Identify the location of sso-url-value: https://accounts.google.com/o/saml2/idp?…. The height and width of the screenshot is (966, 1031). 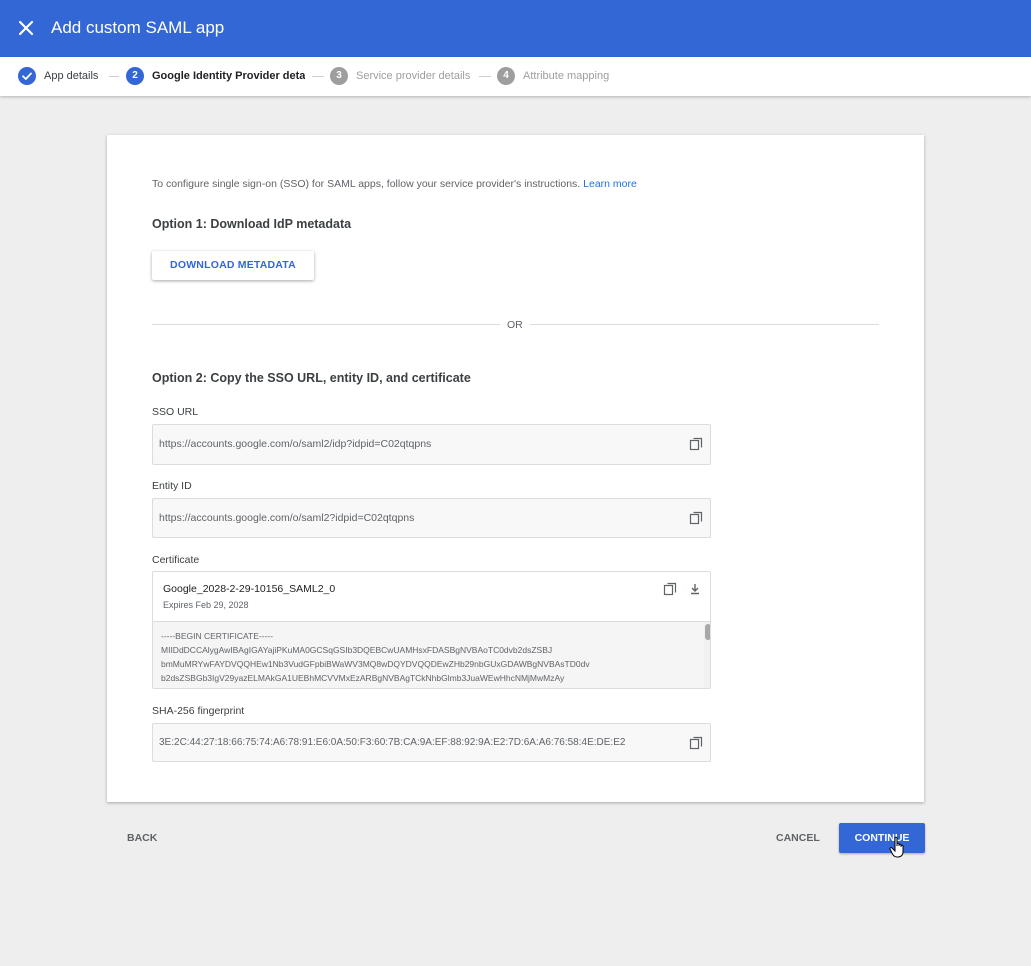
(295, 444).